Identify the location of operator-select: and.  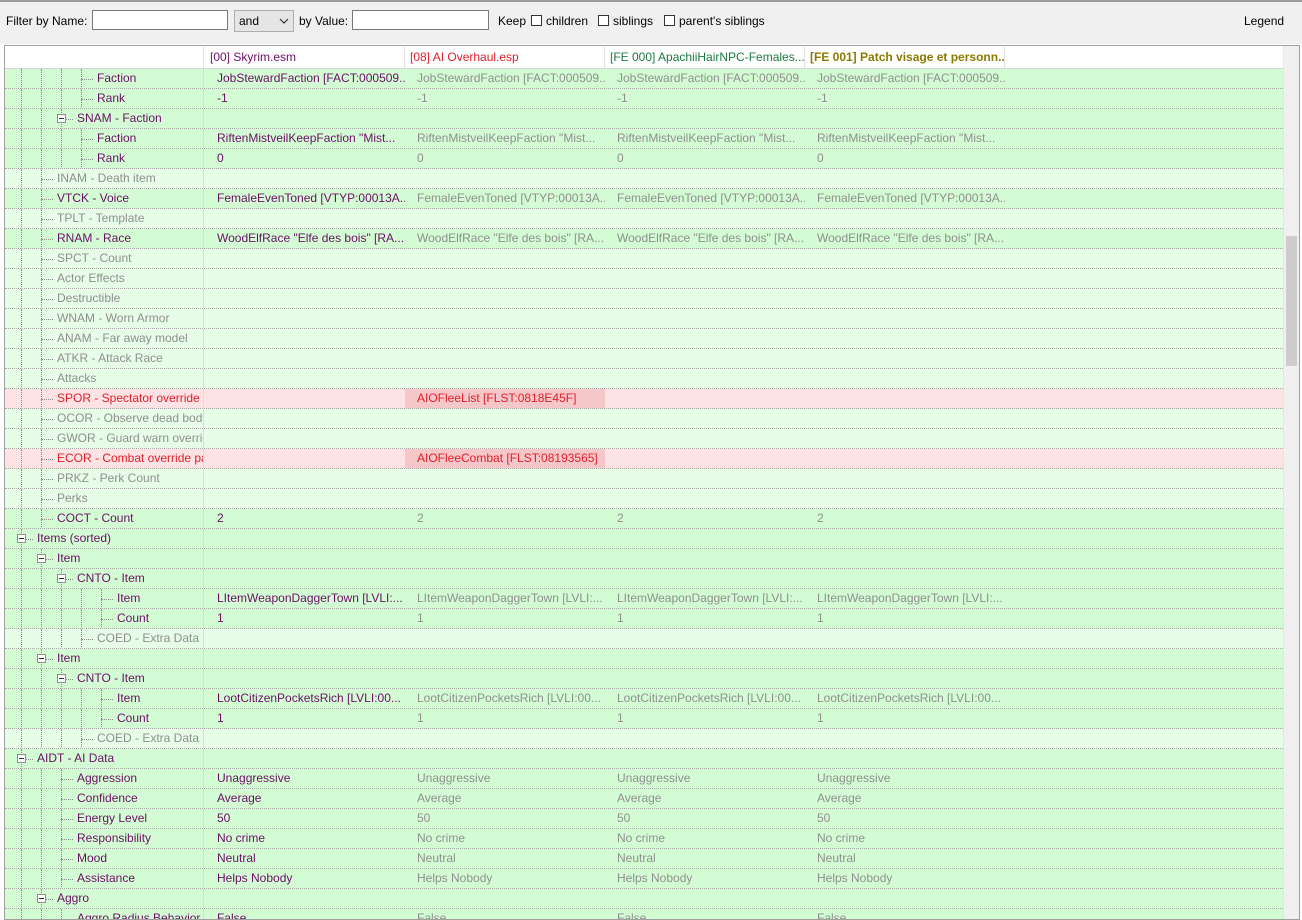
(264, 21).